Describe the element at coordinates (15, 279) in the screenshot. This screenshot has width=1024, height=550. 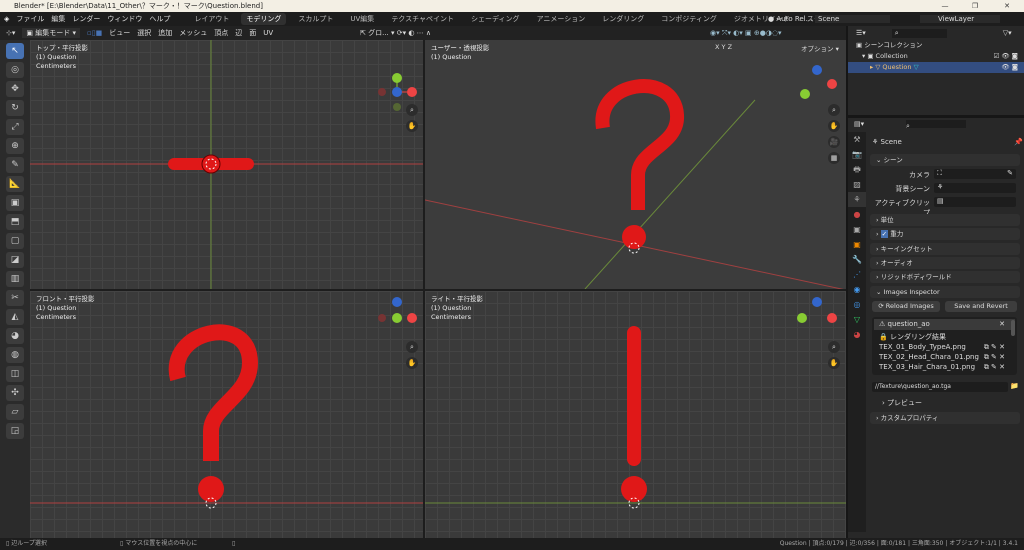
I see `loop-cut-tool-icon: ▥` at that location.